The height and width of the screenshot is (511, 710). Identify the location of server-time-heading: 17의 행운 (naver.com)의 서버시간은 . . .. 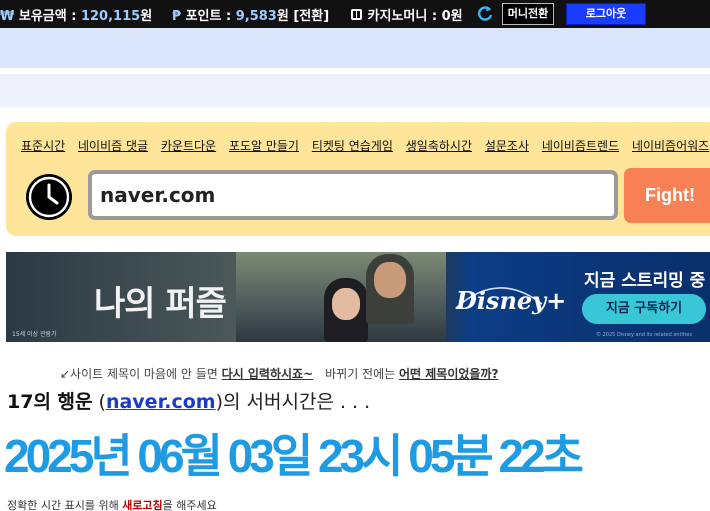
(188, 400).